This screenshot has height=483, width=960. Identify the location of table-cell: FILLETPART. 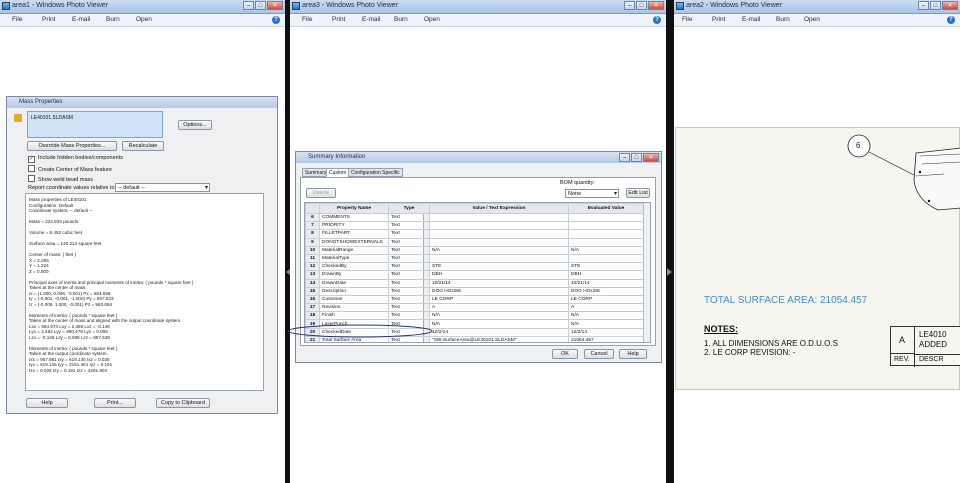
(354, 234).